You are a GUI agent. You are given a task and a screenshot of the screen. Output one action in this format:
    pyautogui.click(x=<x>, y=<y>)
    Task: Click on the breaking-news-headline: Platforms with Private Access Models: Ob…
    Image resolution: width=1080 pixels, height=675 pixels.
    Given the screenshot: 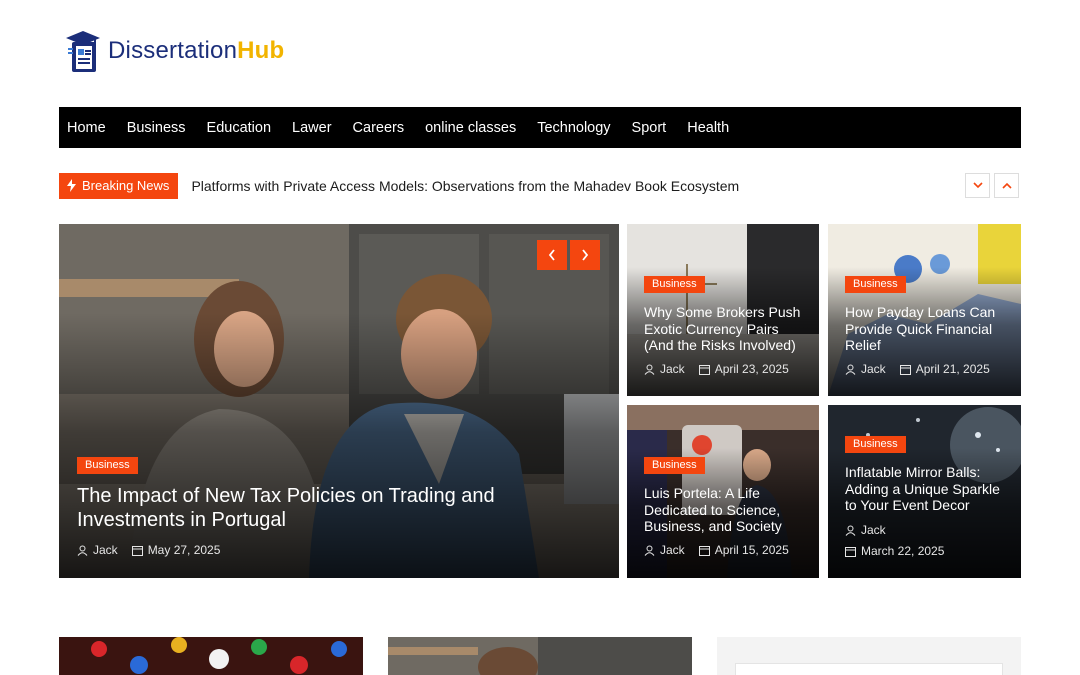 What is the action you would take?
    pyautogui.click(x=465, y=186)
    